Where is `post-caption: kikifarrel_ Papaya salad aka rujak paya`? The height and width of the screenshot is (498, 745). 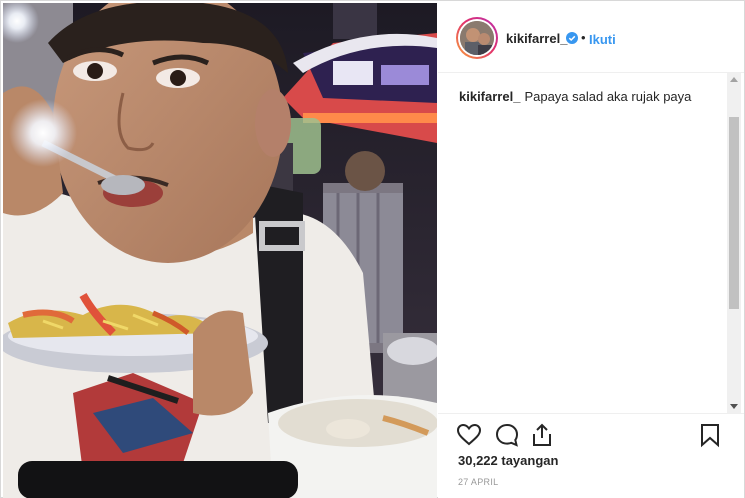 post-caption: kikifarrel_ Papaya salad aka rujak paya is located at coordinates (589, 97).